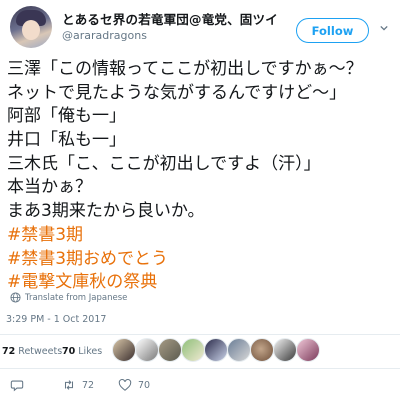 The image size is (400, 400). What do you see at coordinates (332, 30) in the screenshot?
I see `follow-button: Follow` at bounding box center [332, 30].